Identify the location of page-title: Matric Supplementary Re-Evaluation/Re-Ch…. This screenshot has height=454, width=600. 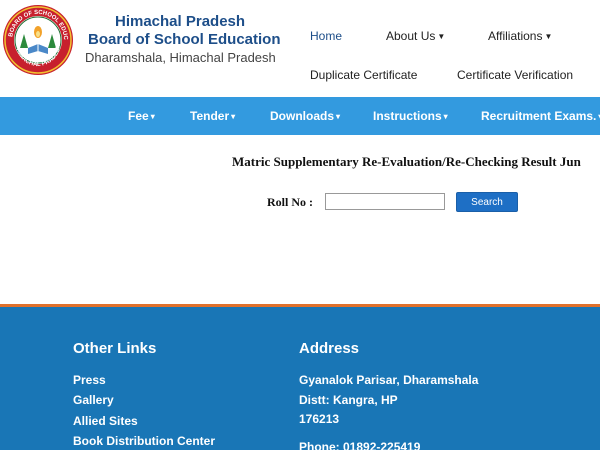
(406, 161).